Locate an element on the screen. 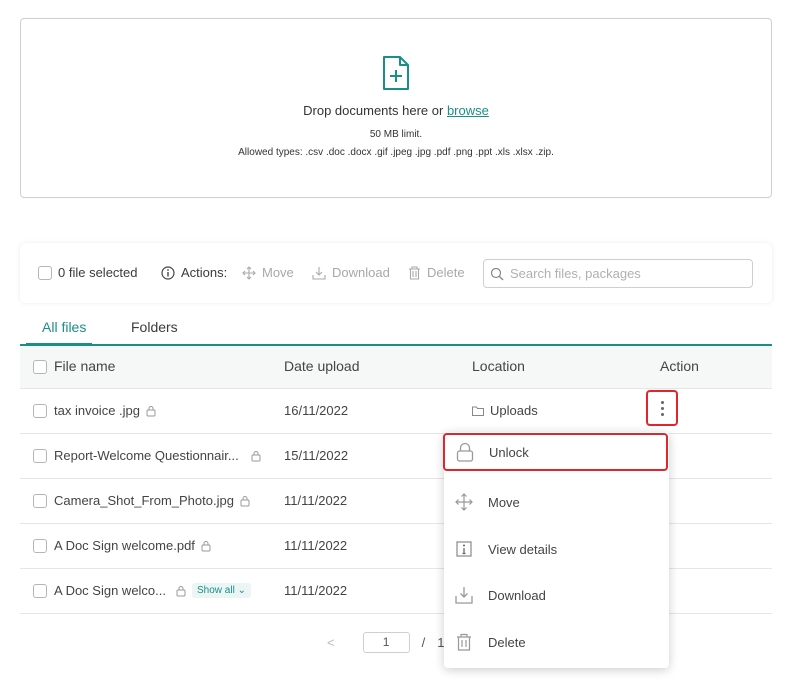  tab-all-files: All files is located at coordinates (64, 327).